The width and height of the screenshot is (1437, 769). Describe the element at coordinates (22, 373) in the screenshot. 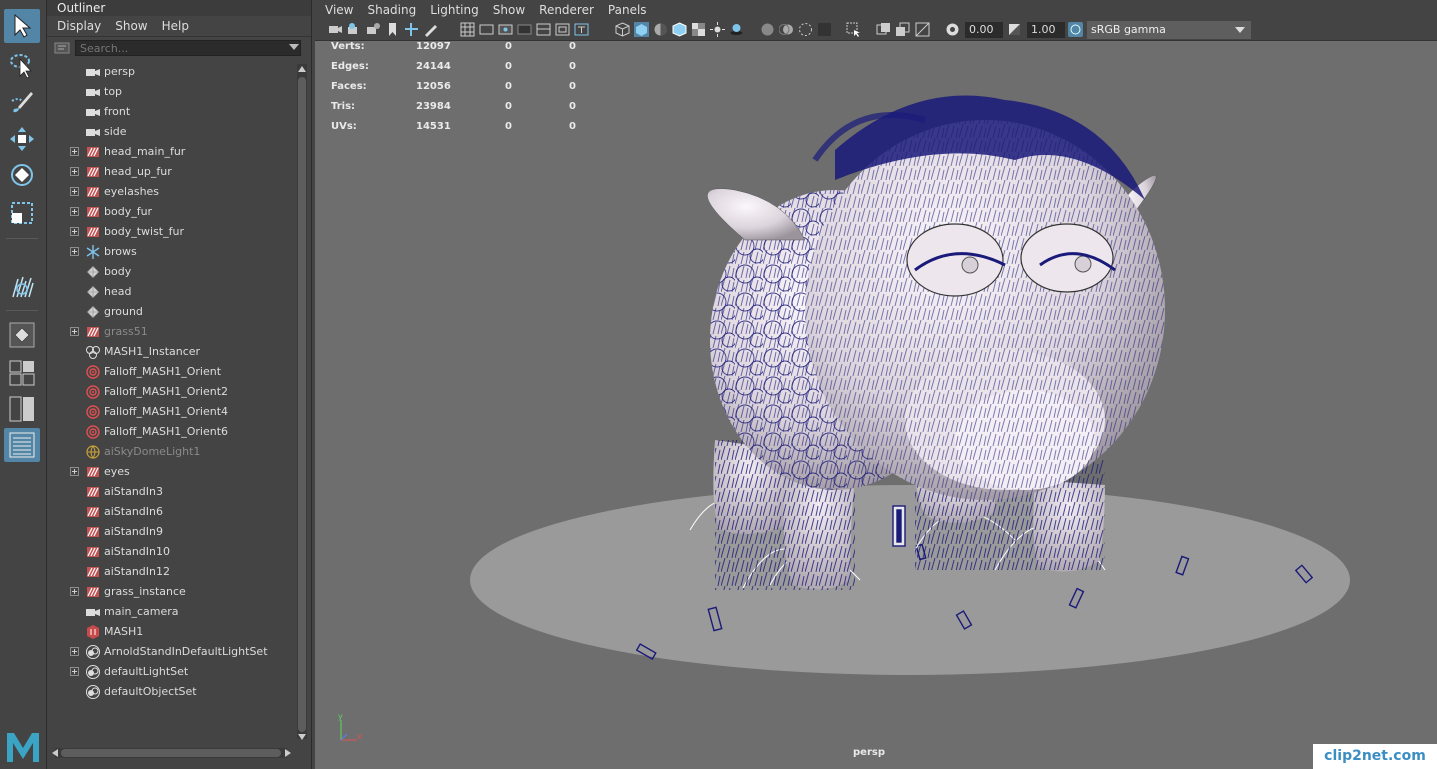

I see `four-view-button` at that location.